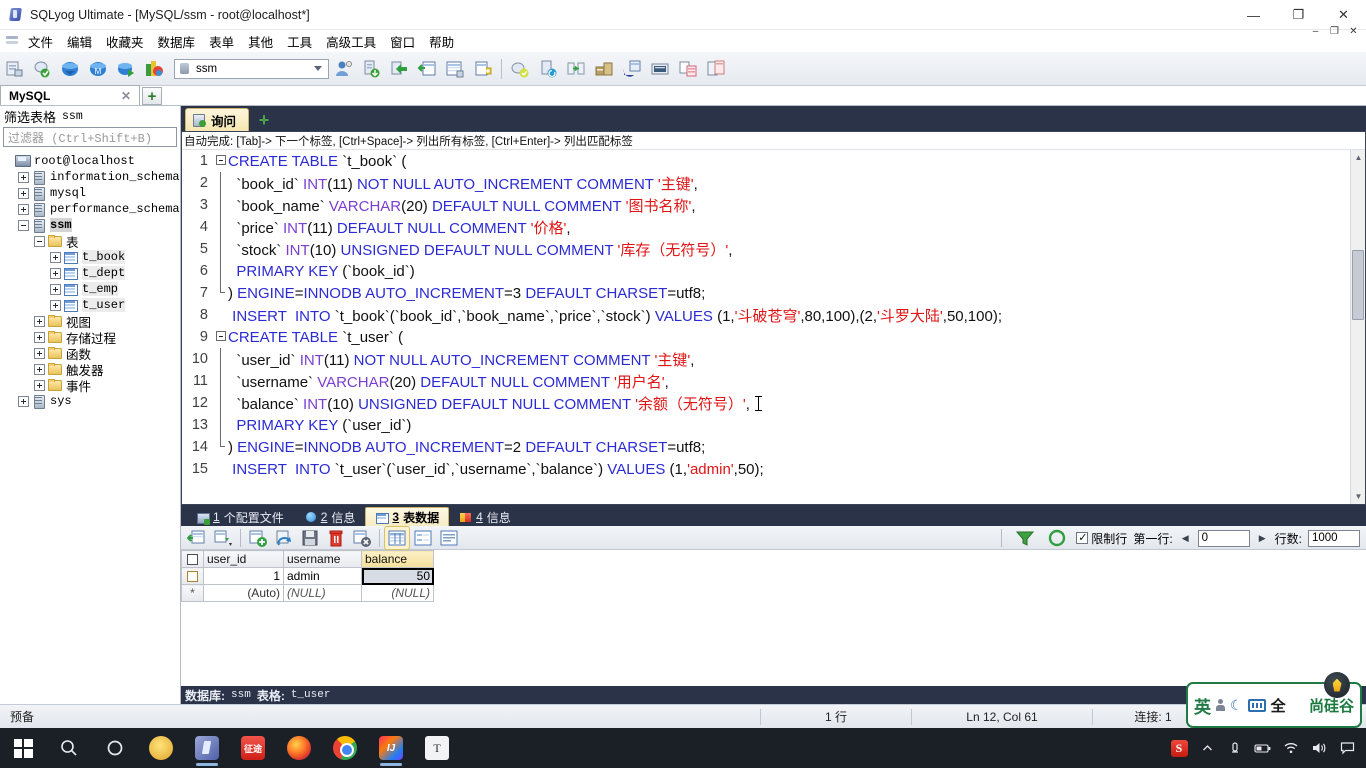 This screenshot has height=768, width=1366. I want to click on update-row-icon, so click(284, 538).